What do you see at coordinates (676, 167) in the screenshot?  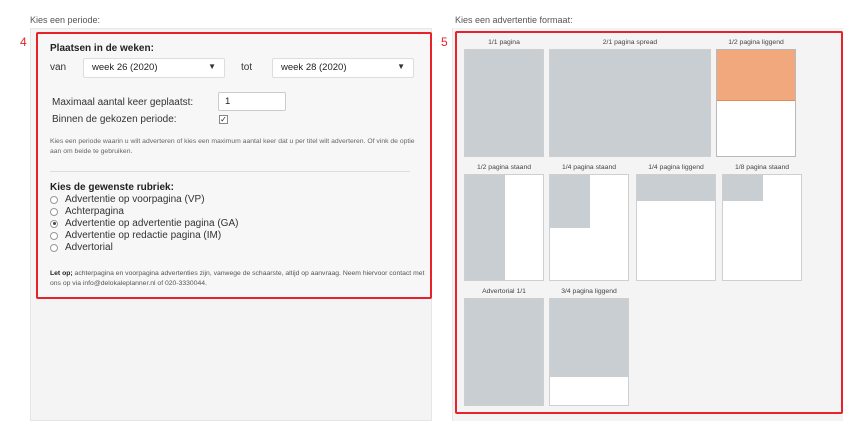 I see `format-label: 1/4 pagina liggend` at bounding box center [676, 167].